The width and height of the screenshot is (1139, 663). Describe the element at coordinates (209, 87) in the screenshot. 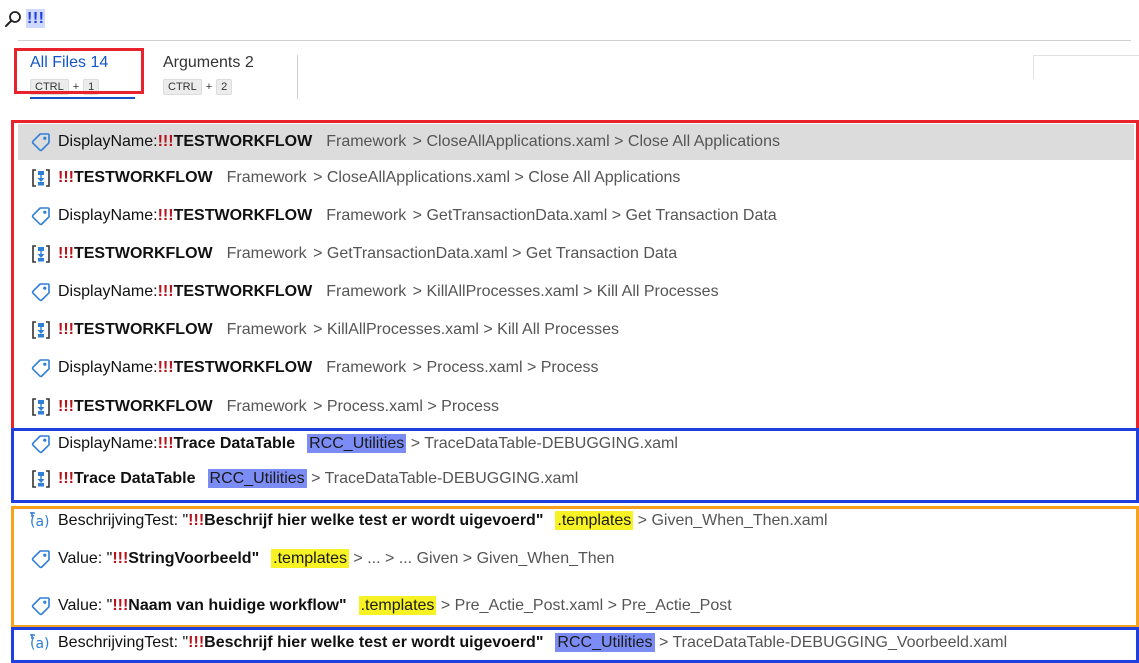

I see `shortcut-plus: +` at that location.